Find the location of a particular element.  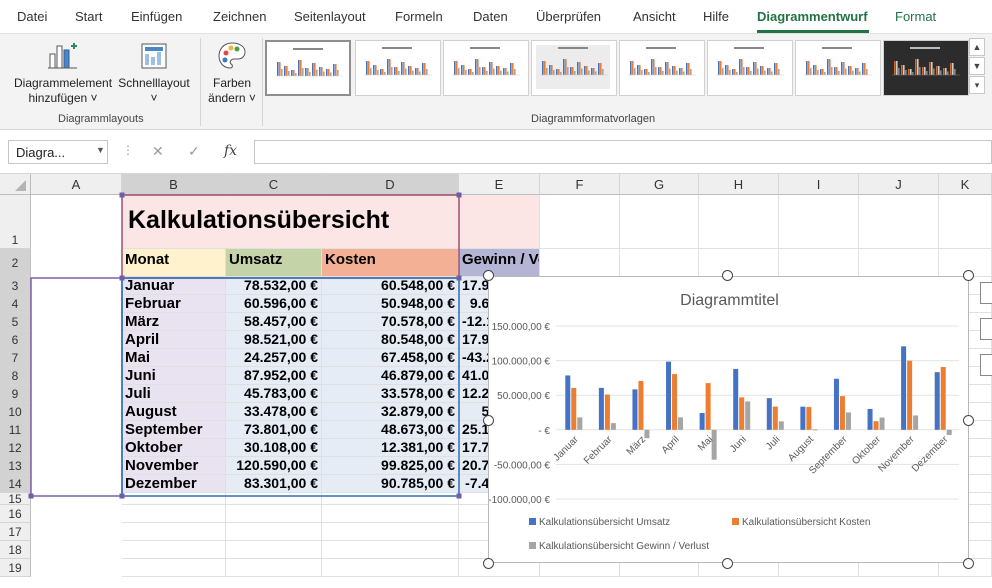

row-header-15: 15 is located at coordinates (15, 499).